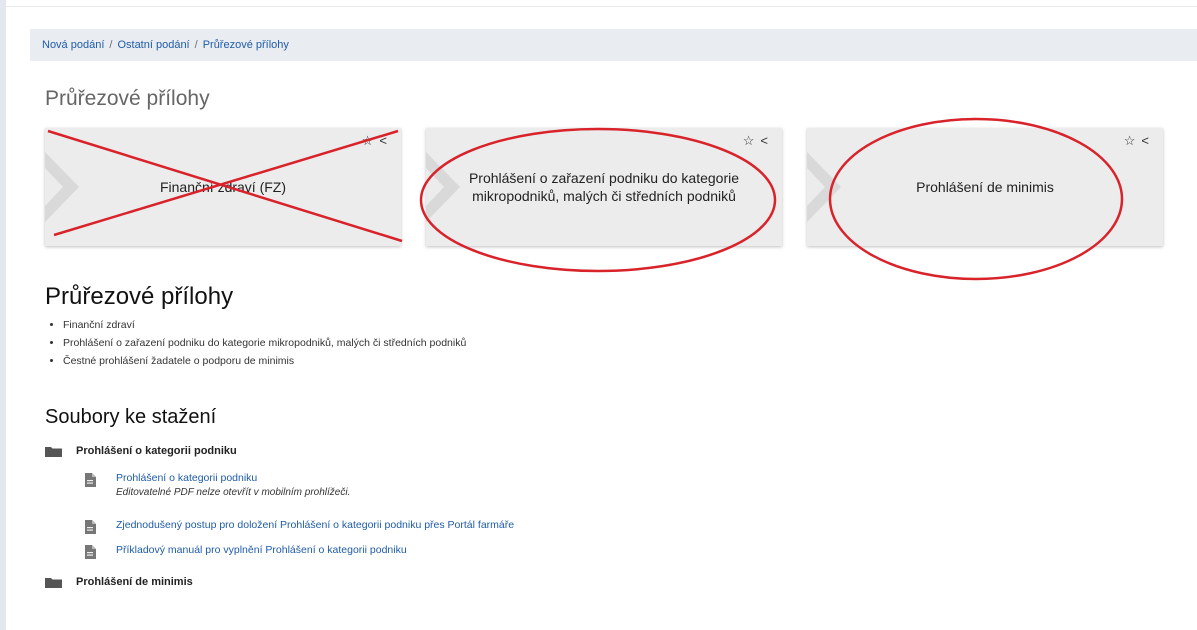 This screenshot has height=630, width=1197. I want to click on folder-kategorie-podniku: Prohlášení o kategorii podniku, so click(141, 451).